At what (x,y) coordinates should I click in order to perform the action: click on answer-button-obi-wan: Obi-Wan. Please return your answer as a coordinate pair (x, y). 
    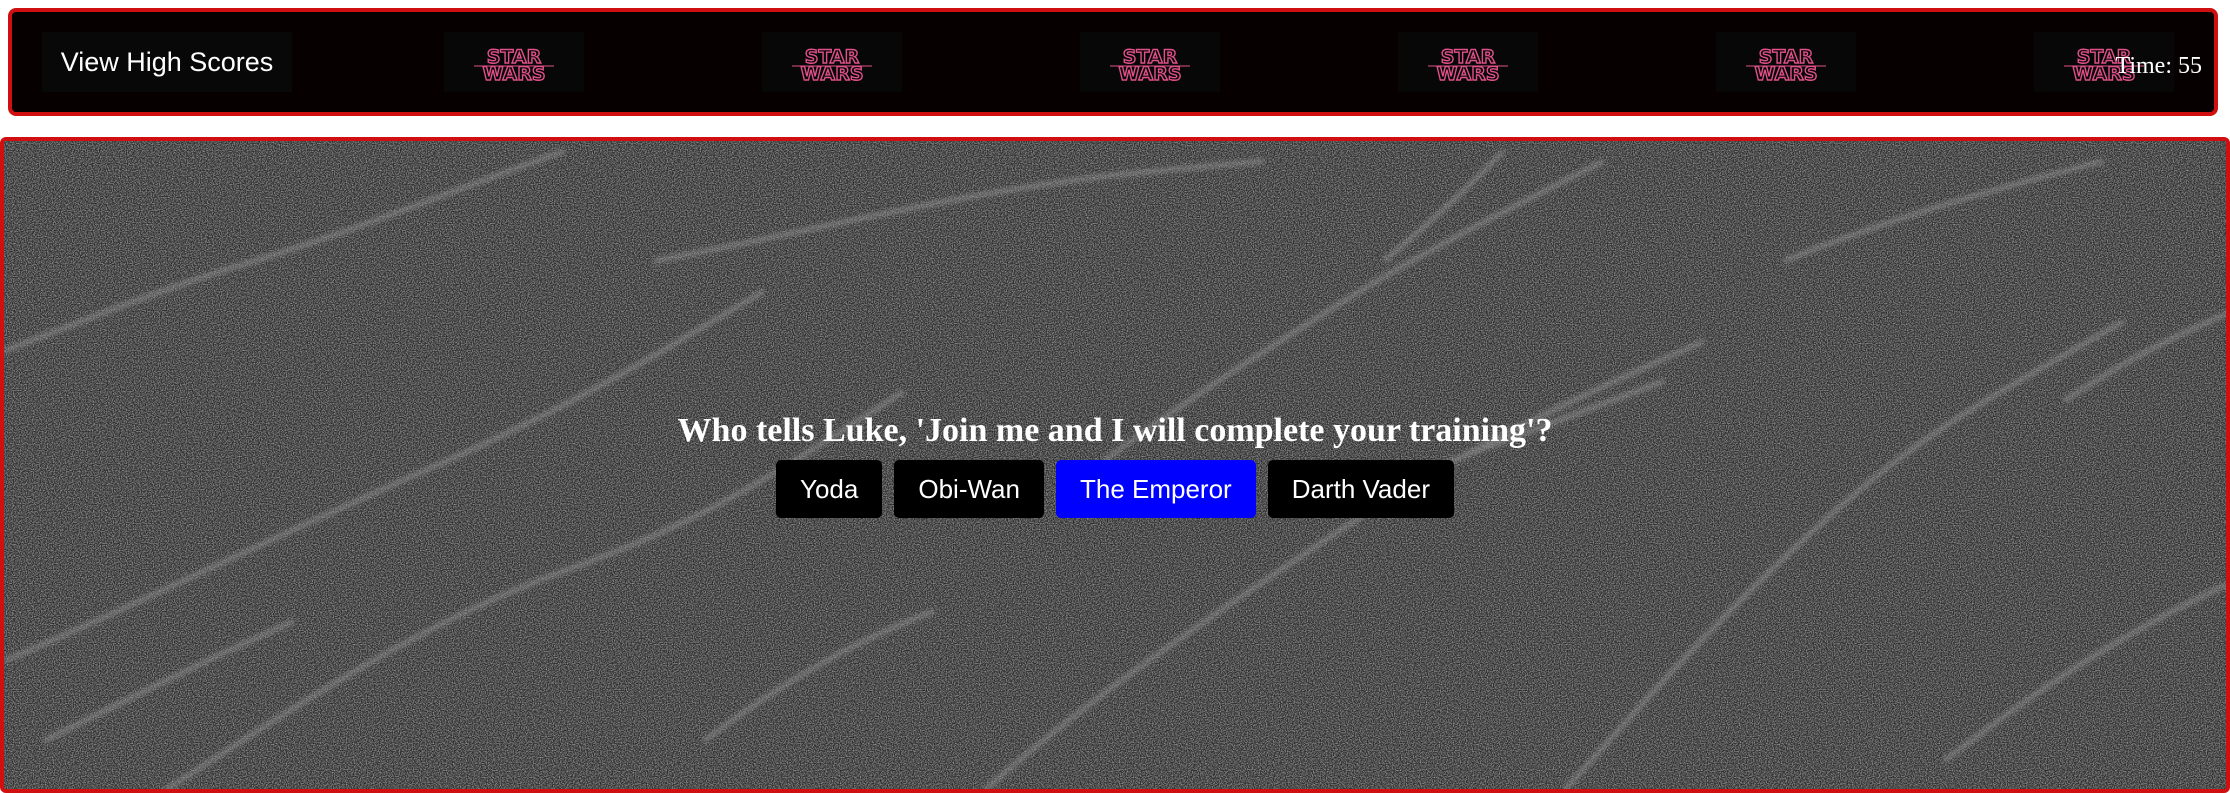
    Looking at the image, I should click on (969, 489).